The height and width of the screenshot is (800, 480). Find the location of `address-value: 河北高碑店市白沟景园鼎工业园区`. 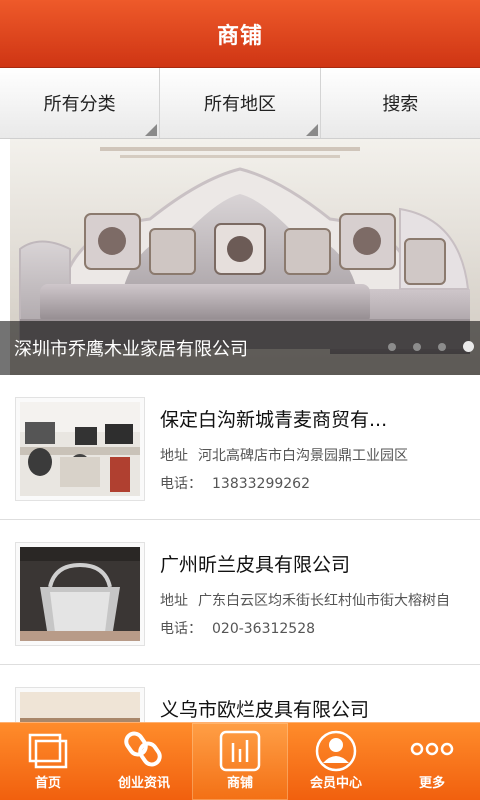

address-value: 河北高碑店市白沟景园鼎工业园区 is located at coordinates (303, 456).